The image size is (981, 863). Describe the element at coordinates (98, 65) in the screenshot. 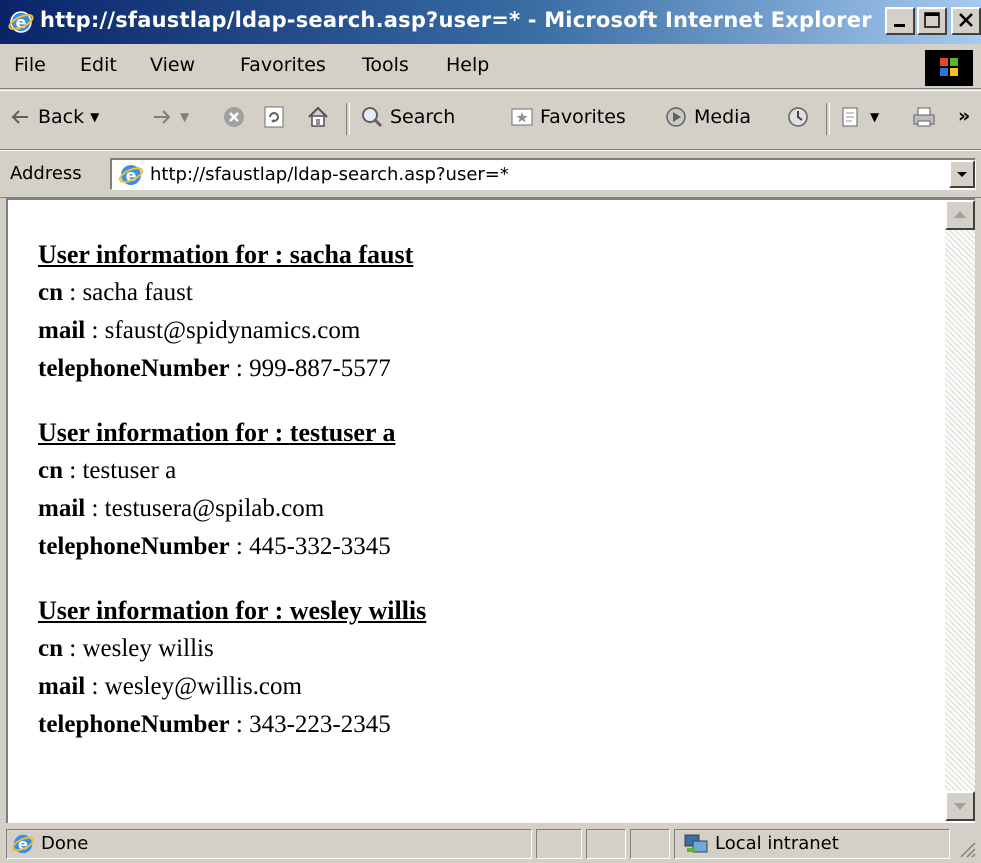

I see `menu-edit: Edit` at that location.